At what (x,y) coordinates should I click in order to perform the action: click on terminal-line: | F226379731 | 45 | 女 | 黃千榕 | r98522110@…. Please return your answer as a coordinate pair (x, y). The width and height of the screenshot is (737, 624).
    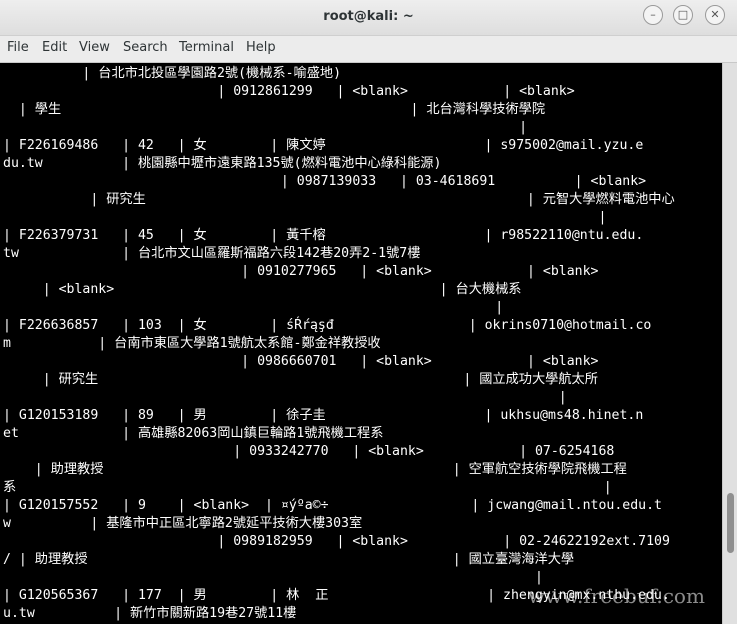
    Looking at the image, I should click on (323, 235).